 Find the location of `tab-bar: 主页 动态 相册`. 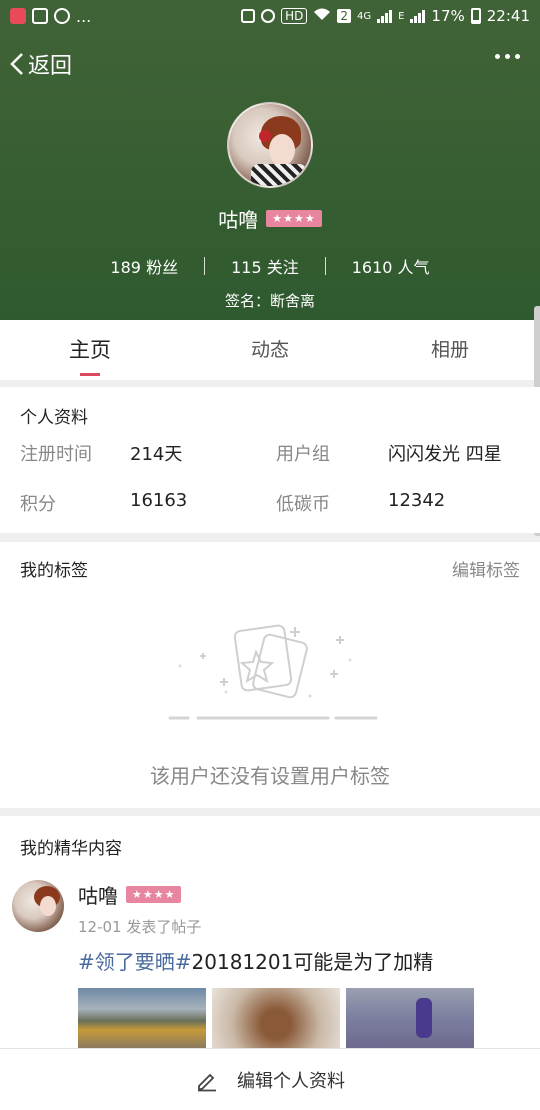

tab-bar: 主页 动态 相册 is located at coordinates (270, 350).